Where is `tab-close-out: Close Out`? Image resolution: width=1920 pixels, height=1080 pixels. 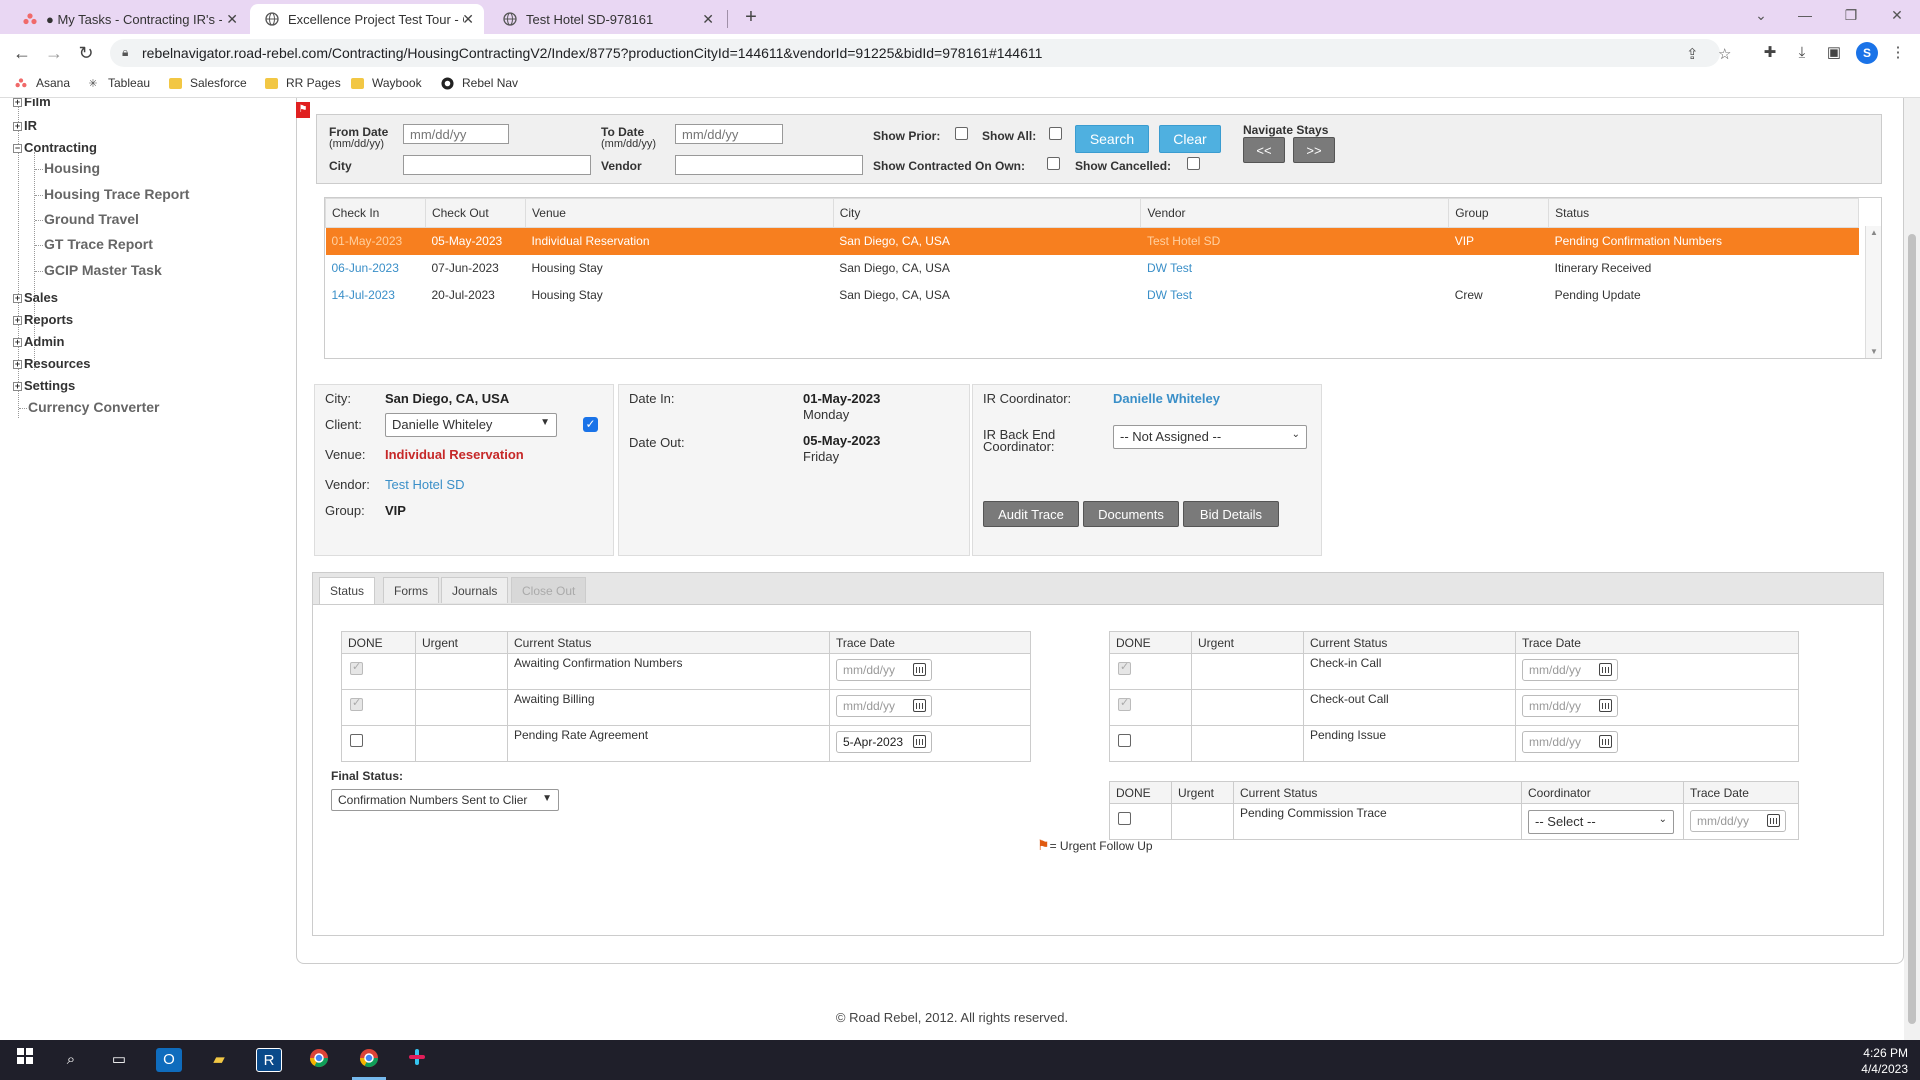
tab-close-out: Close Out is located at coordinates (549, 590).